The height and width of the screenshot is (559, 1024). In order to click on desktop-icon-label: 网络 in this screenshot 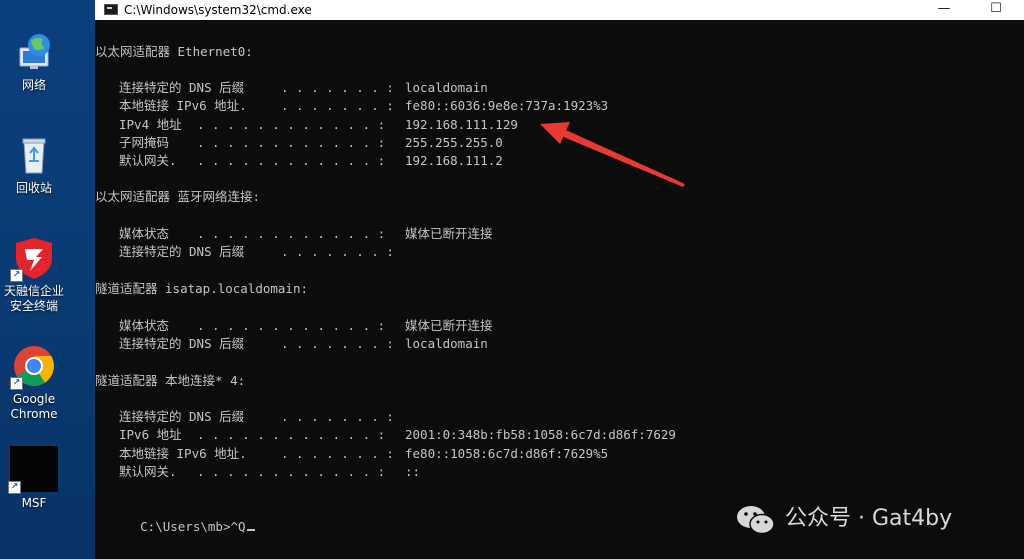, I will do `click(33, 85)`.